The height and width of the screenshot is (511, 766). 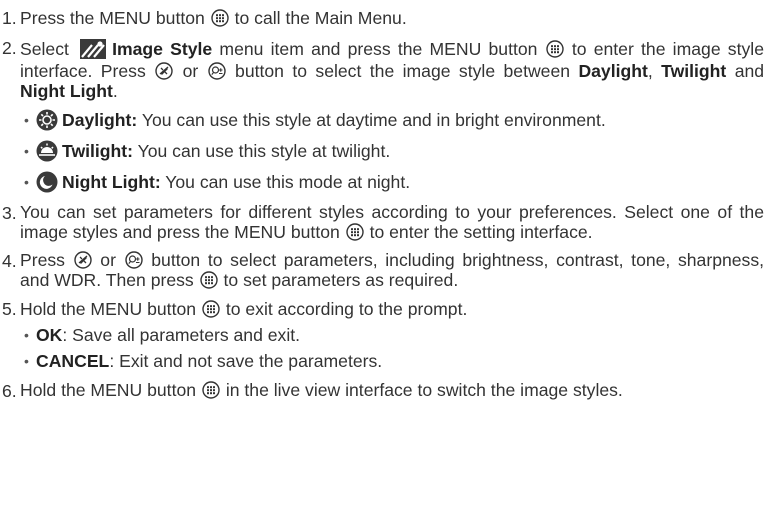 What do you see at coordinates (346, 309) in the screenshot?
I see `step-text: to exit according to the prompt.` at bounding box center [346, 309].